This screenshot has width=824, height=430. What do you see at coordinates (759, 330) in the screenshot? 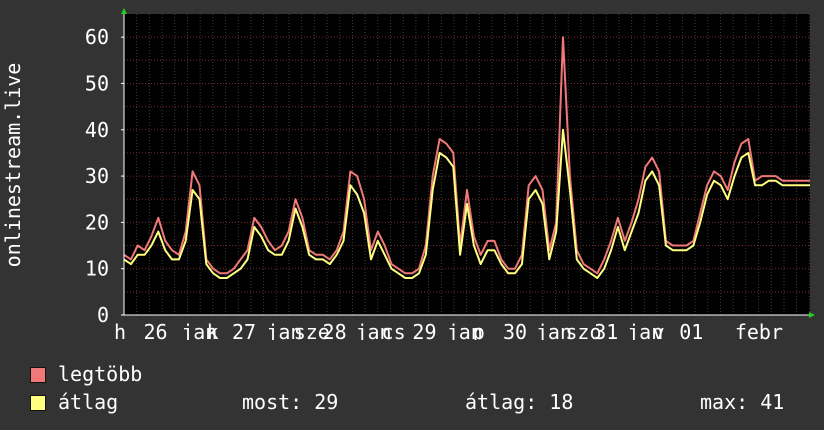
I see `x-tick-label: febr` at bounding box center [759, 330].